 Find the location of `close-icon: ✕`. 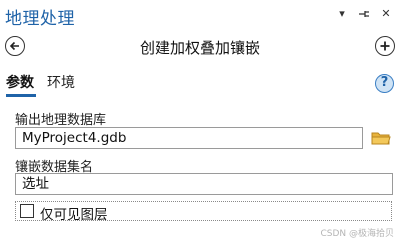

close-icon: ✕ is located at coordinates (386, 14).